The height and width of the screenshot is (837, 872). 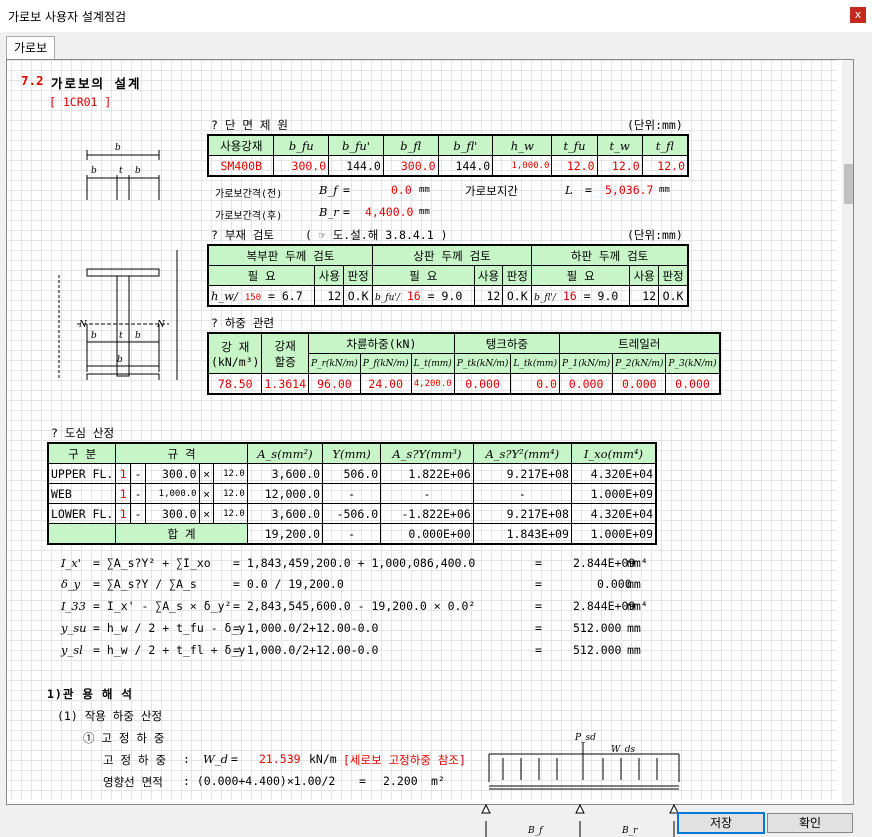 What do you see at coordinates (858, 15) in the screenshot?
I see `close-button: x` at bounding box center [858, 15].